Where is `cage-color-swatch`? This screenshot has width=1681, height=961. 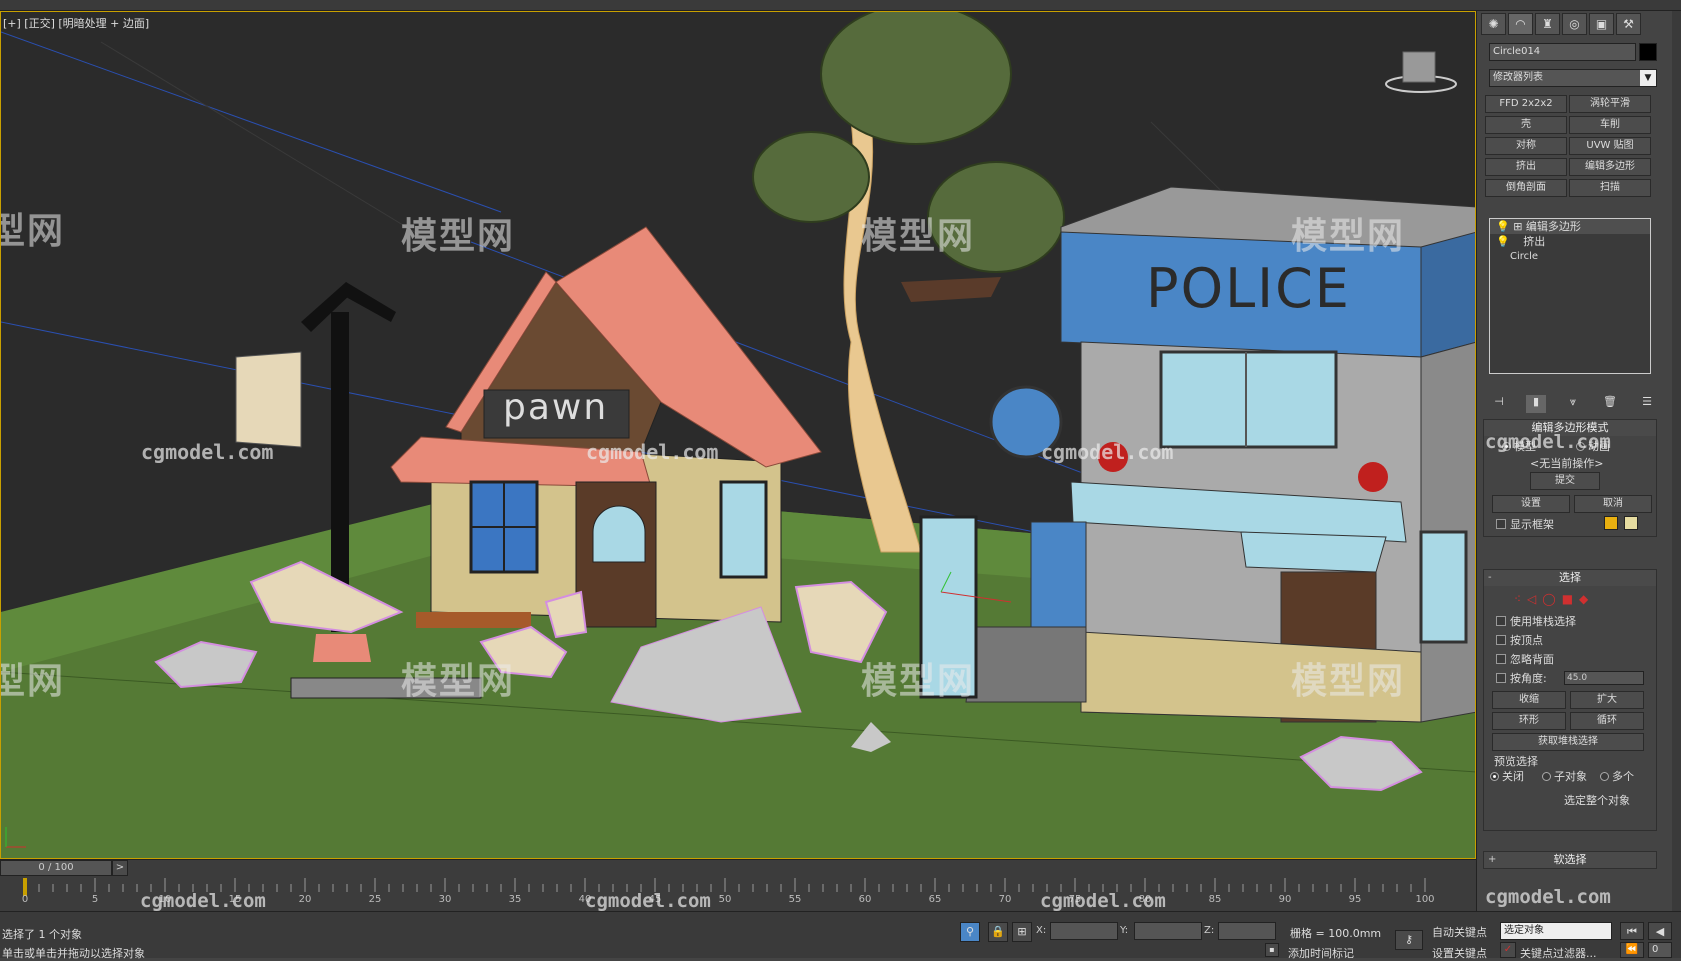
cage-color-swatch is located at coordinates (1611, 523).